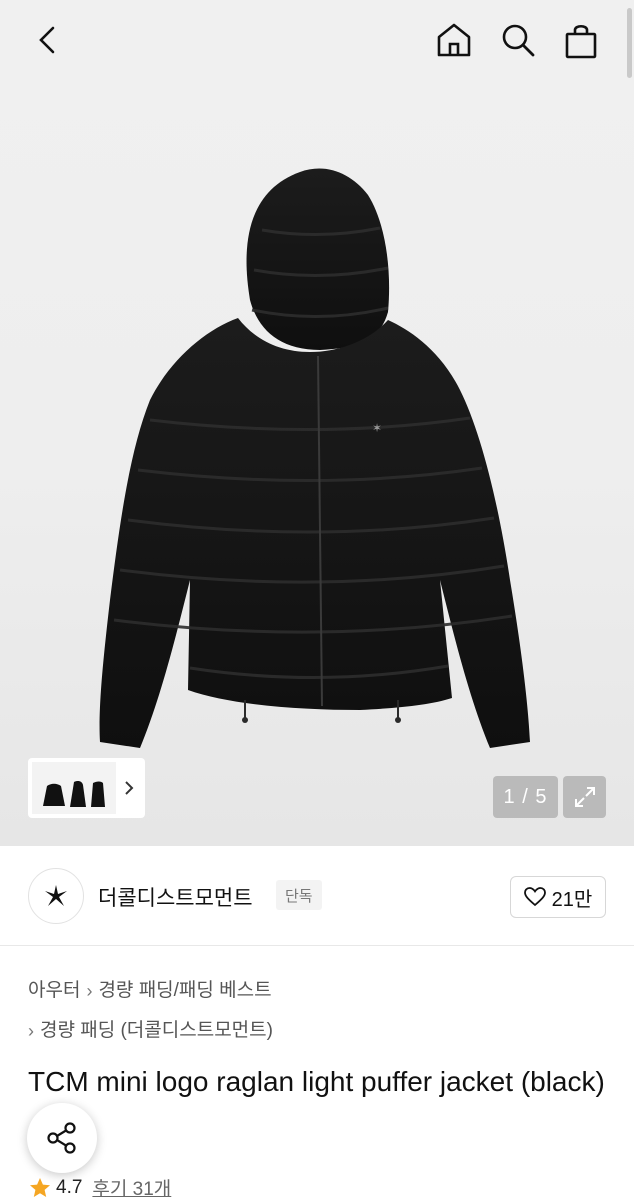 The width and height of the screenshot is (634, 1200). What do you see at coordinates (175, 897) in the screenshot?
I see `brand-name: 더콜디스트모먼트` at bounding box center [175, 897].